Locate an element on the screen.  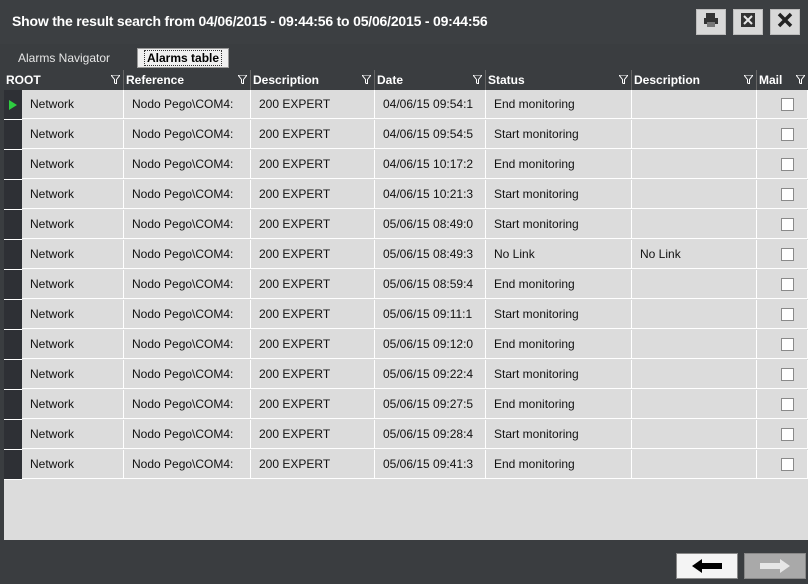
close-icon is located at coordinates (785, 22).